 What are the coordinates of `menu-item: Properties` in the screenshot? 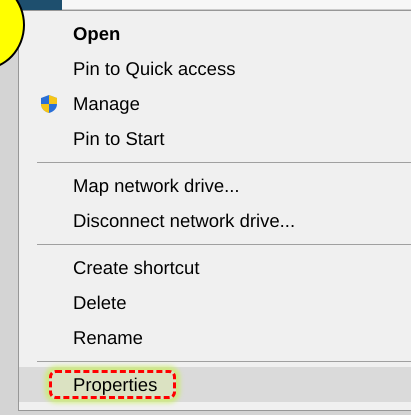 It's located at (215, 384).